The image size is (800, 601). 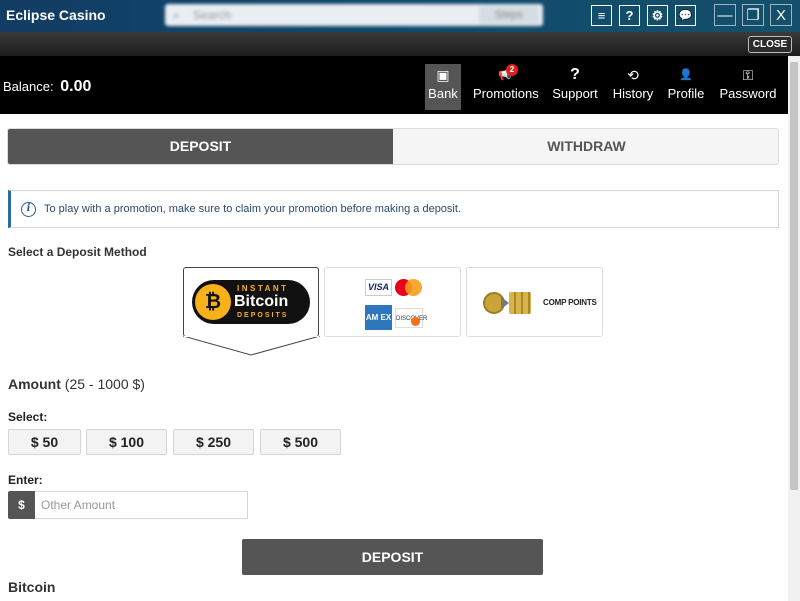 I want to click on restore-button: ❐, so click(x=753, y=15).